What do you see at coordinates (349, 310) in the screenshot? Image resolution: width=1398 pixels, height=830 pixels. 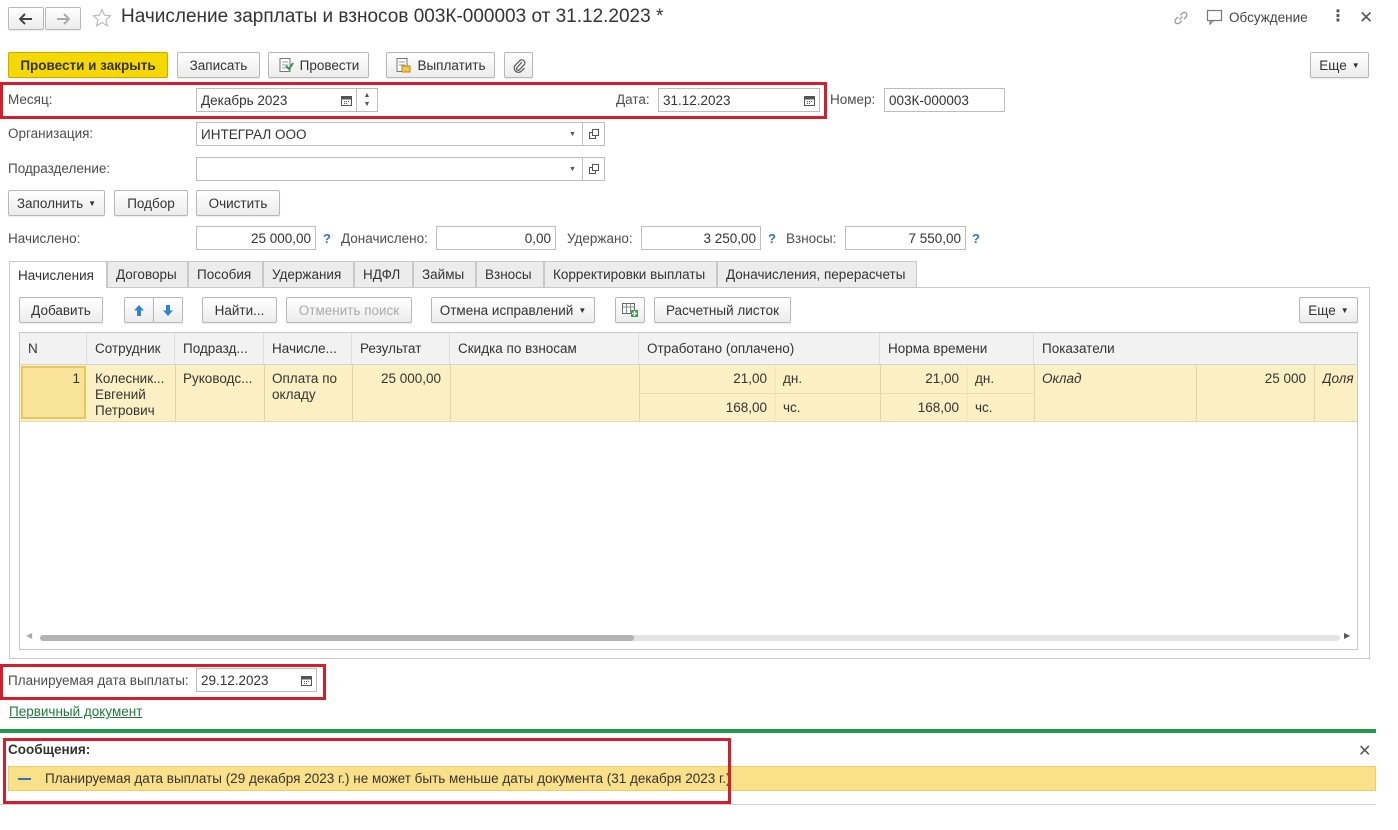 I see `cancel-search-button: Отменить поиск` at bounding box center [349, 310].